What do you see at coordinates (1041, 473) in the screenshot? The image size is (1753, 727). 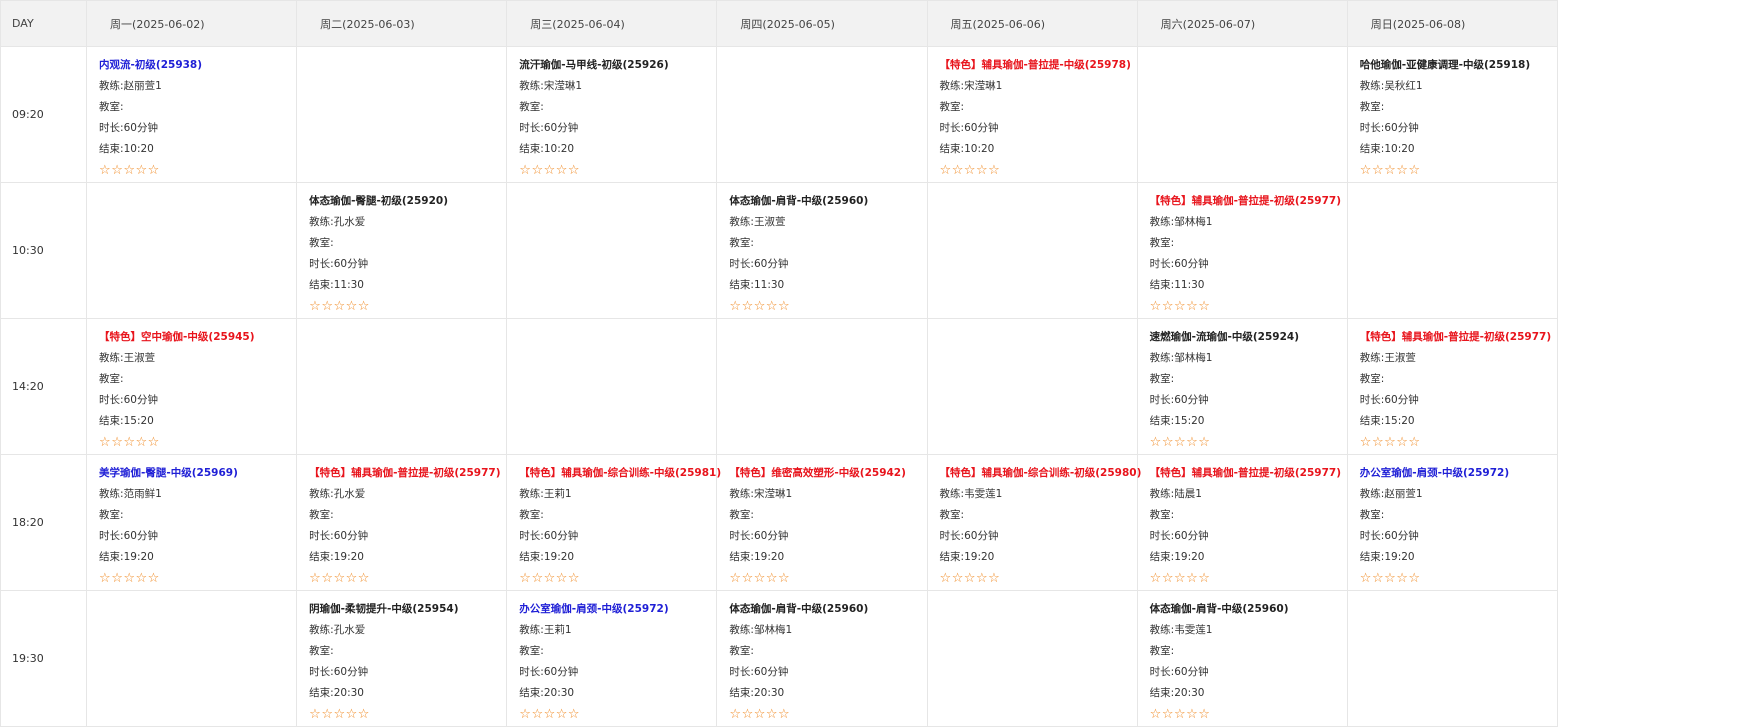 I see `course-title: 【特色】辅具瑜伽-综合训练-初级(25980)` at bounding box center [1041, 473].